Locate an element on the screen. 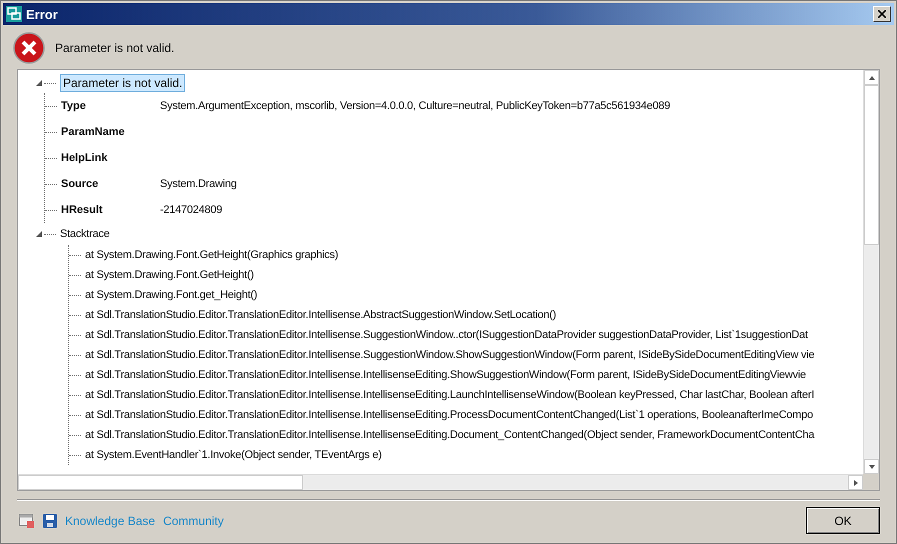 This screenshot has height=544, width=897. property-name: Type is located at coordinates (74, 106).